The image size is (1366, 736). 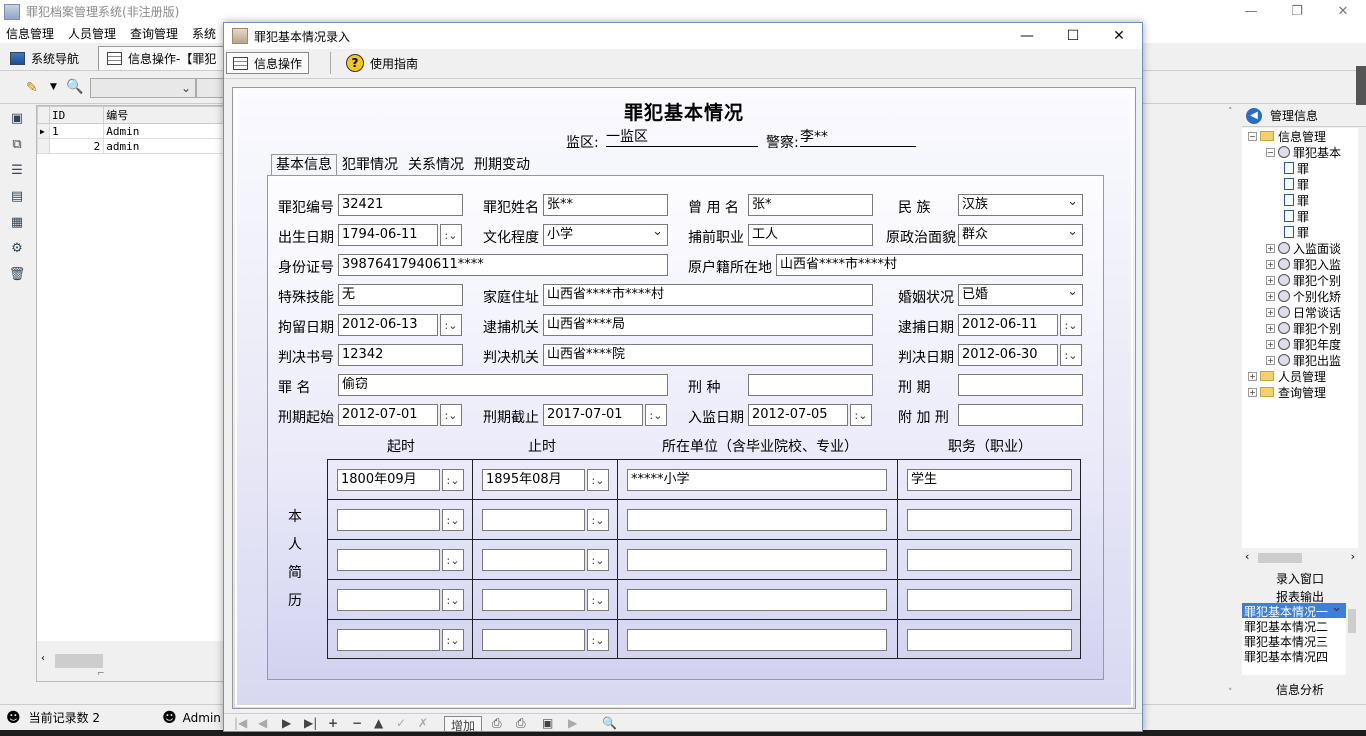 What do you see at coordinates (810, 235) in the screenshot?
I see `occupation-input: 工人` at bounding box center [810, 235].